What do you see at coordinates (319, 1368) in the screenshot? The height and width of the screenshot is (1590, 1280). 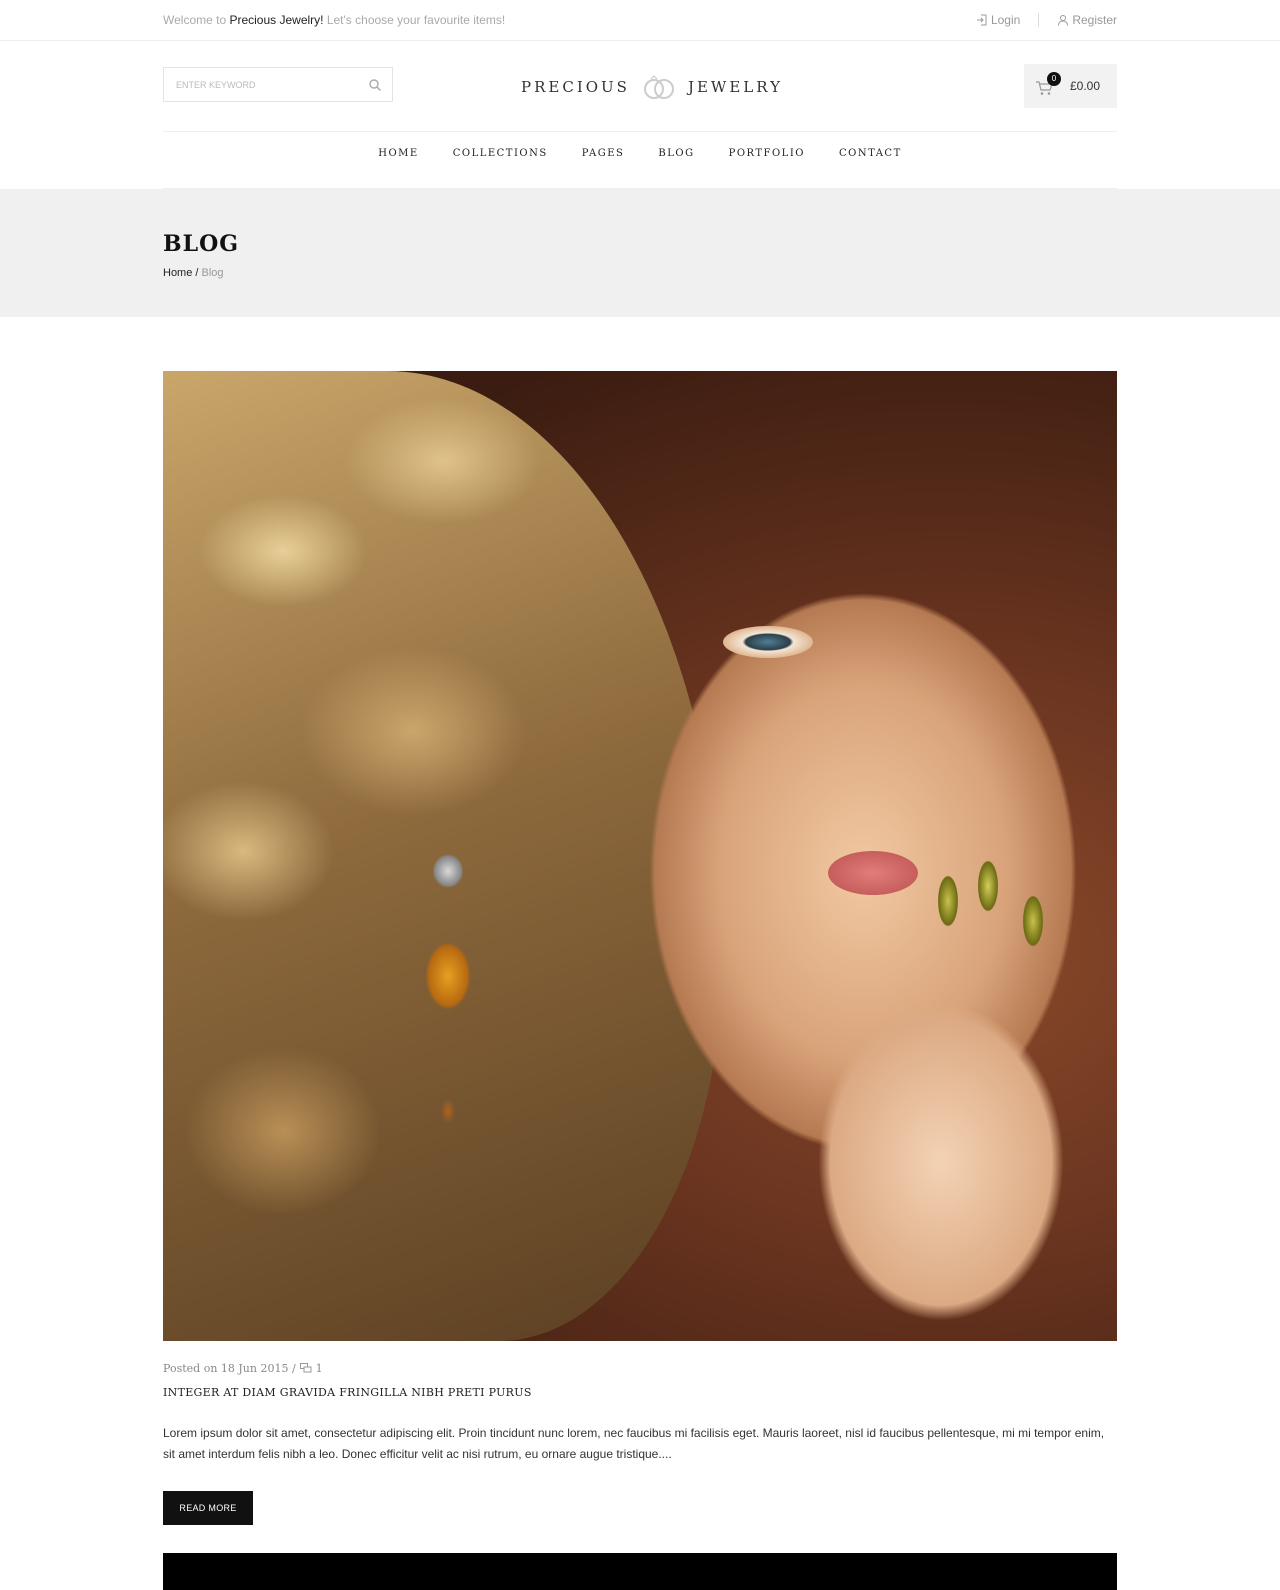 I see `comment-count: 1` at bounding box center [319, 1368].